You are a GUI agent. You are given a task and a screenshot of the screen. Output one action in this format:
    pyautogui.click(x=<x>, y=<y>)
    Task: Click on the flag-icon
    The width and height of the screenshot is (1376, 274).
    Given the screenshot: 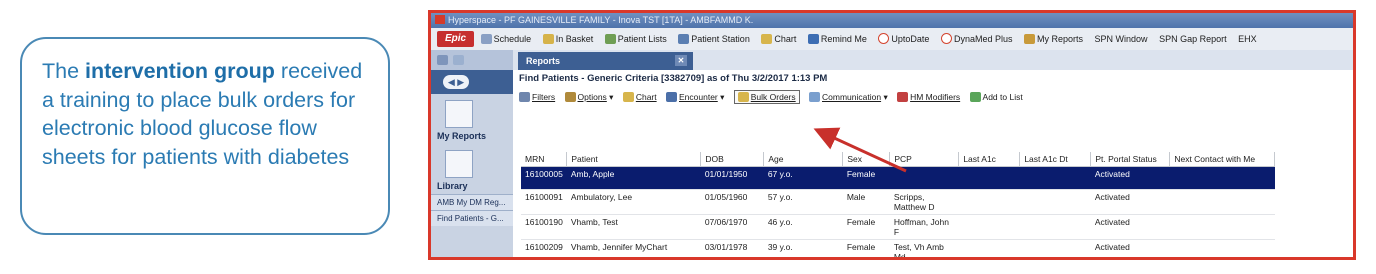 What is the action you would take?
    pyautogui.click(x=813, y=39)
    